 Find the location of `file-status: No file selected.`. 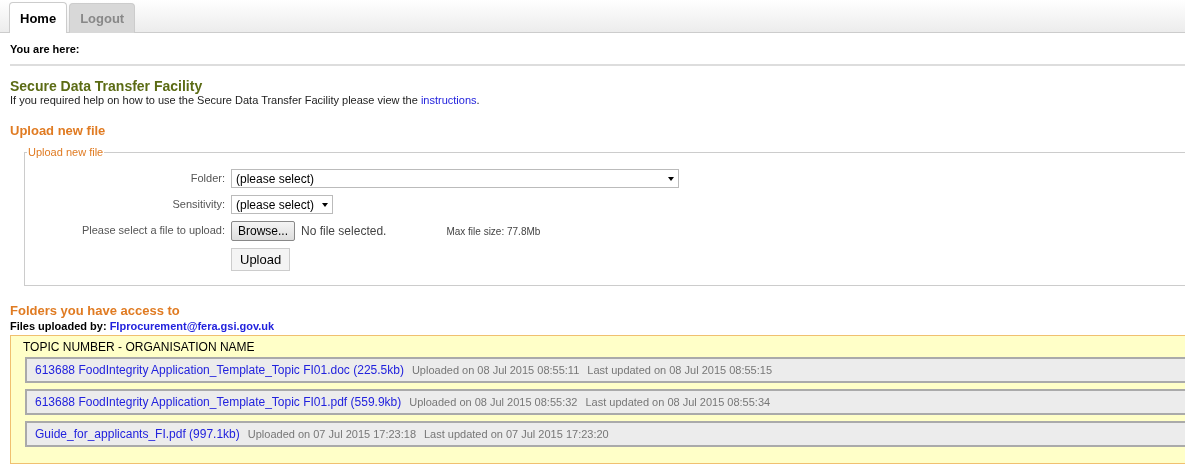

file-status: No file selected. is located at coordinates (344, 231).